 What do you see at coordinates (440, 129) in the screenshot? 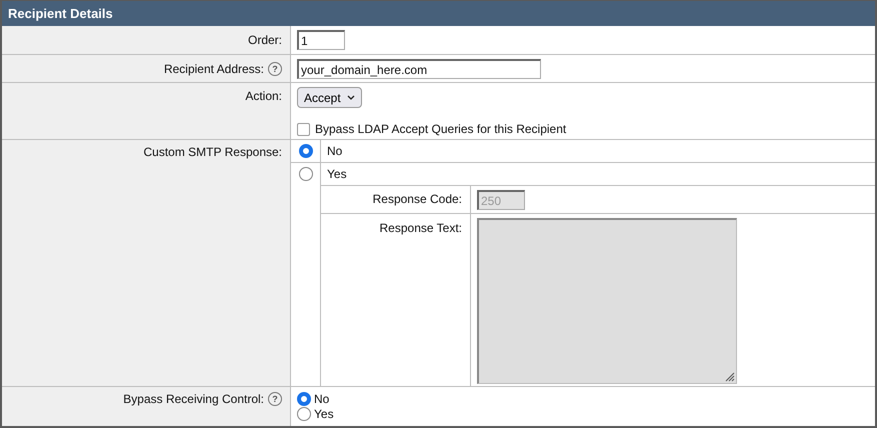
I see `checkbox-label: Bypass LDAP Accept Queries for this Recipient` at bounding box center [440, 129].